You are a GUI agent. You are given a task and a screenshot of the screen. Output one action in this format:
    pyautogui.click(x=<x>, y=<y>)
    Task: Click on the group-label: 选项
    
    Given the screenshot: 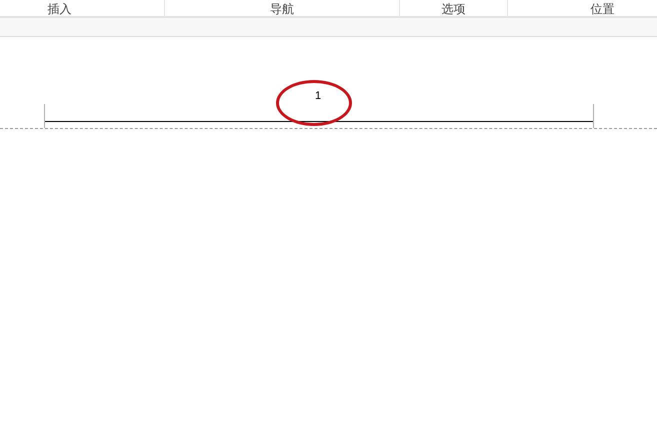 What is the action you would take?
    pyautogui.click(x=454, y=9)
    